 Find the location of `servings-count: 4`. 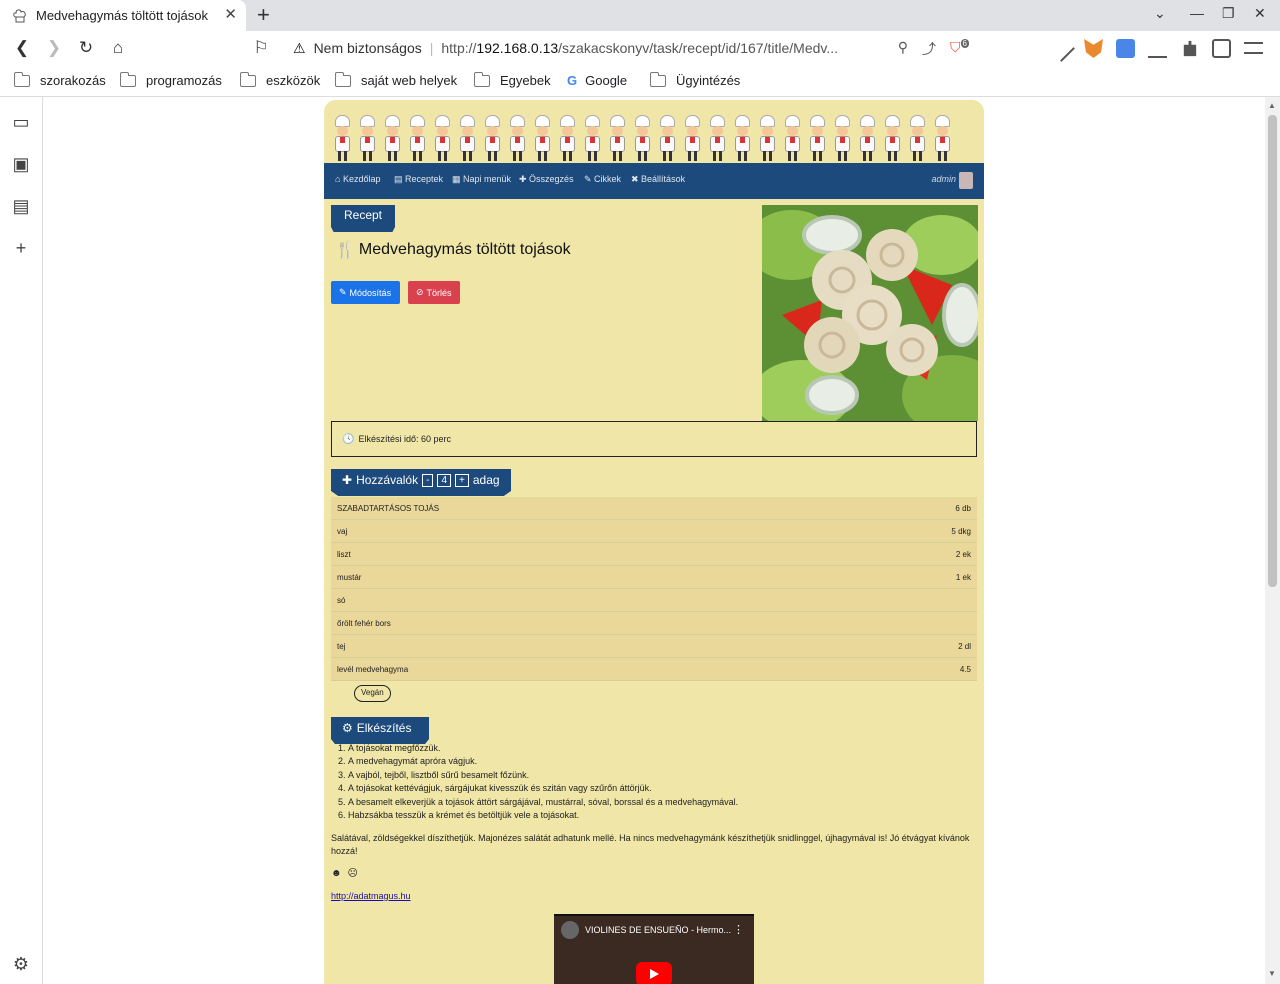

servings-count: 4 is located at coordinates (444, 480).